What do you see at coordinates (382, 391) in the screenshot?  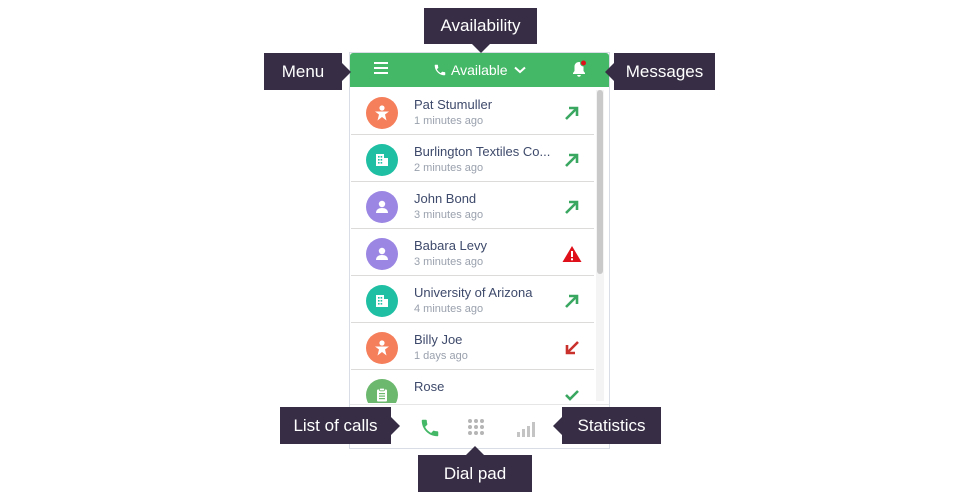 I see `clipboard-icon` at bounding box center [382, 391].